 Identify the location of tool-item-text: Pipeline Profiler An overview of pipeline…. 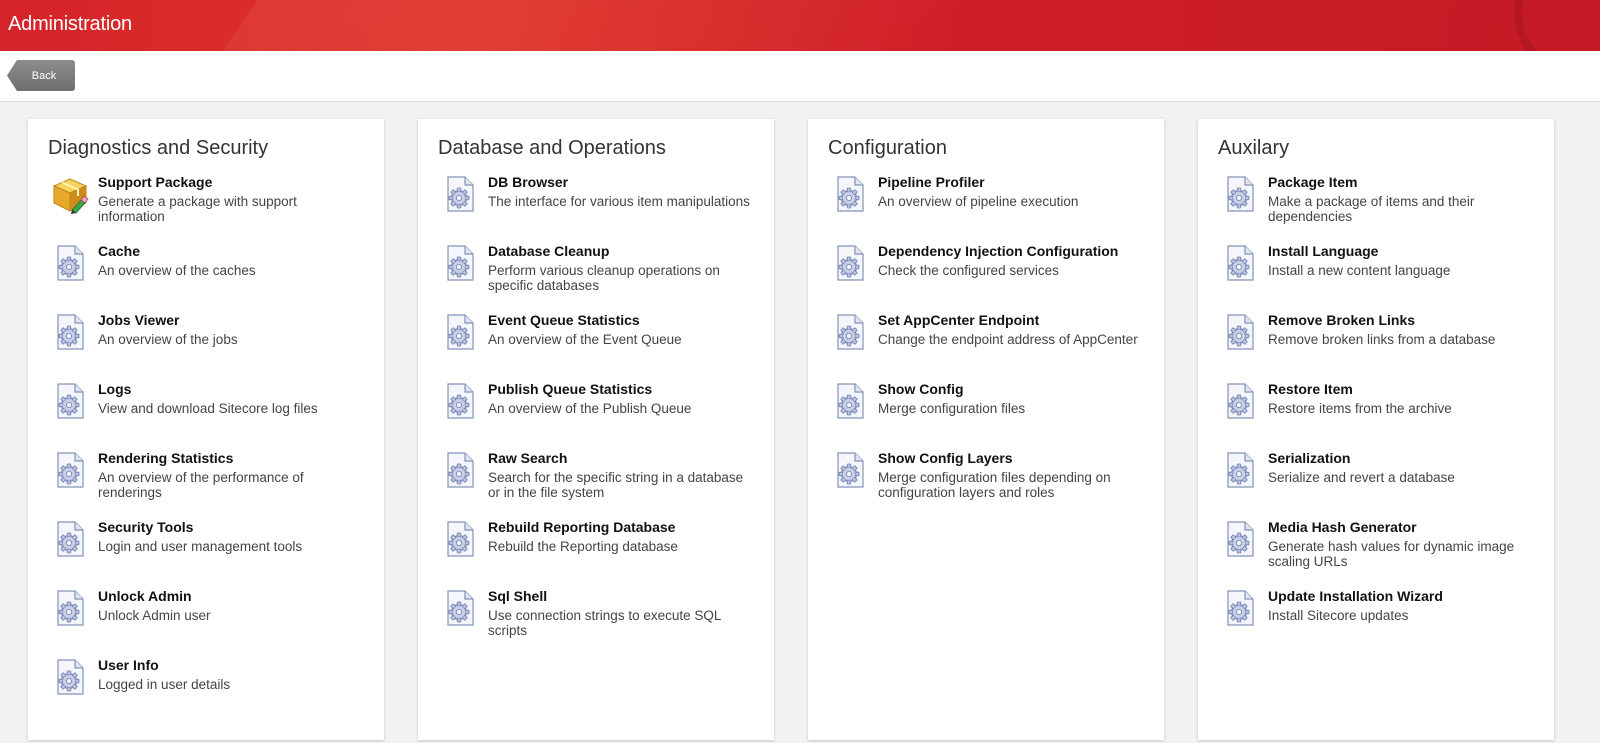
(1012, 208).